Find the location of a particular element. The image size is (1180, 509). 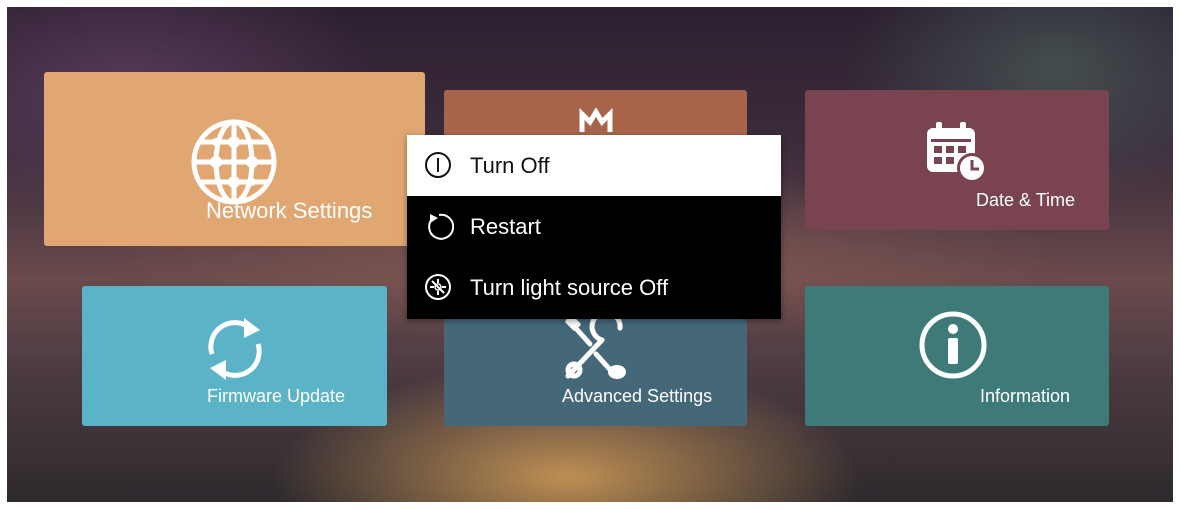

menu-item-label: Turn Off is located at coordinates (510, 165).